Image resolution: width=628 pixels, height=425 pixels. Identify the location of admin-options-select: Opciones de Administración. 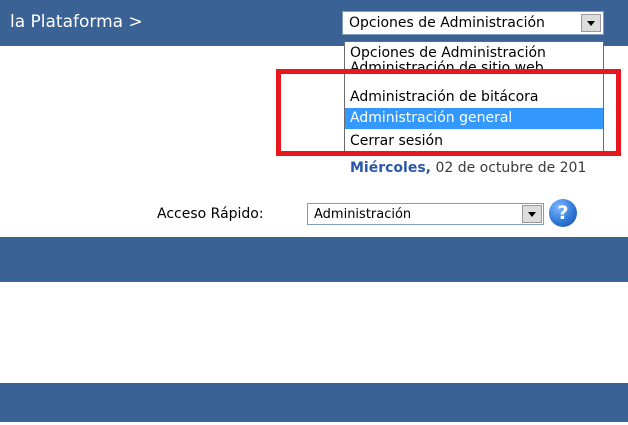
(473, 23).